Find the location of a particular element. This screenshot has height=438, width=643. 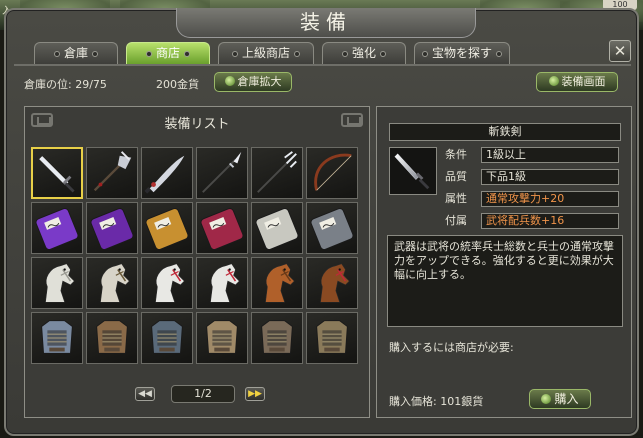

item-slot-book-grey is located at coordinates (332, 228).